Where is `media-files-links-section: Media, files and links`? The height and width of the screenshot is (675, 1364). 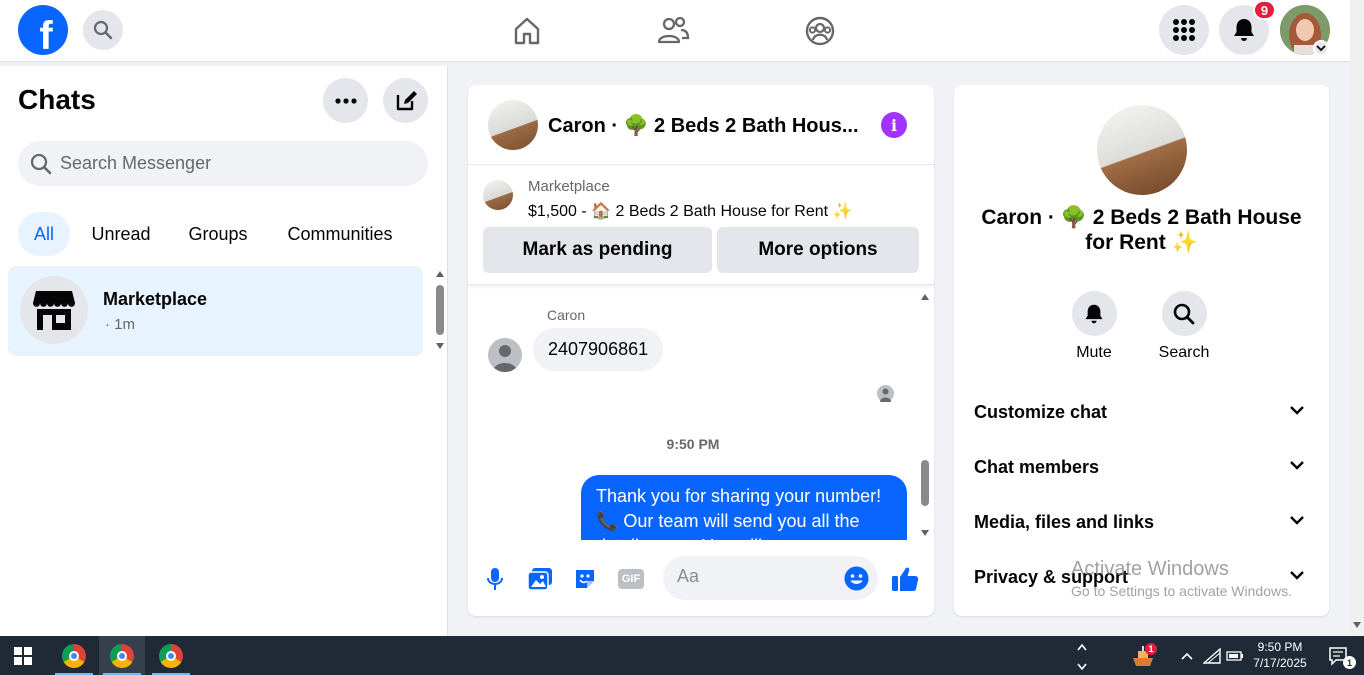
media-files-links-section: Media, files and links is located at coordinates (1141, 523).